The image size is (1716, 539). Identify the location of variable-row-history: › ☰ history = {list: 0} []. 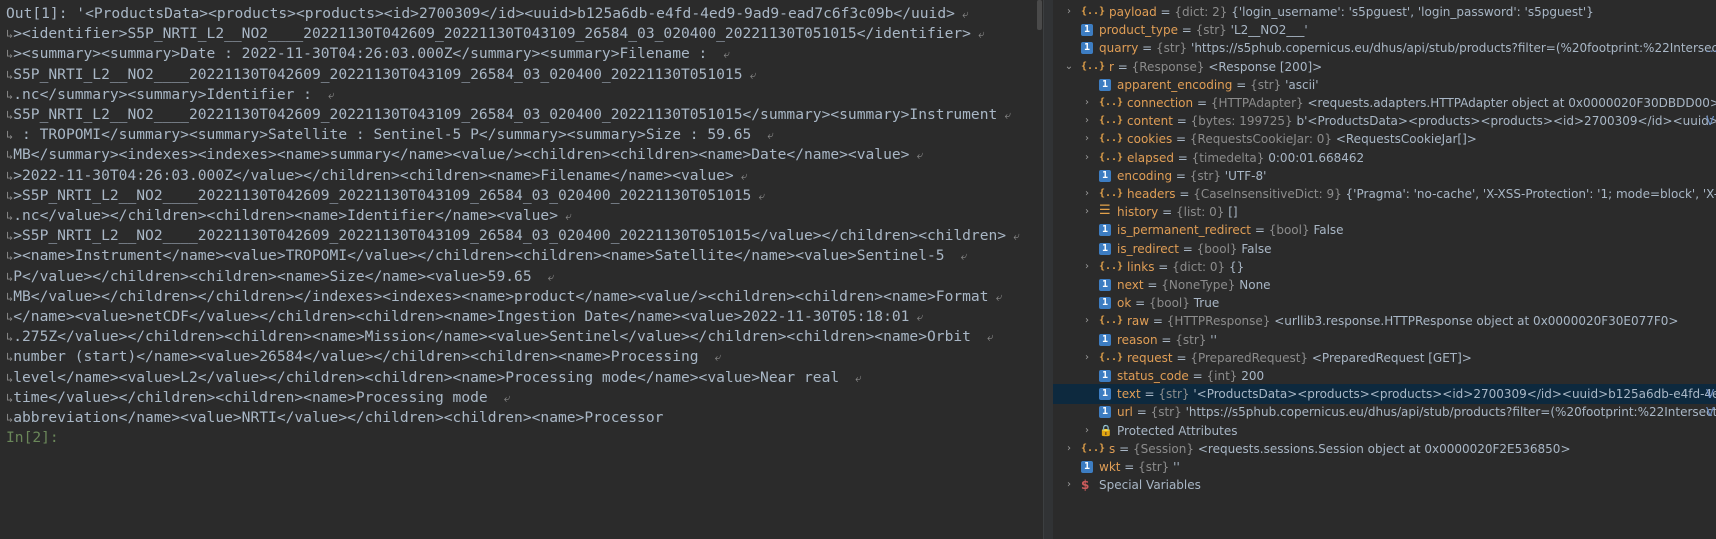
(1384, 212).